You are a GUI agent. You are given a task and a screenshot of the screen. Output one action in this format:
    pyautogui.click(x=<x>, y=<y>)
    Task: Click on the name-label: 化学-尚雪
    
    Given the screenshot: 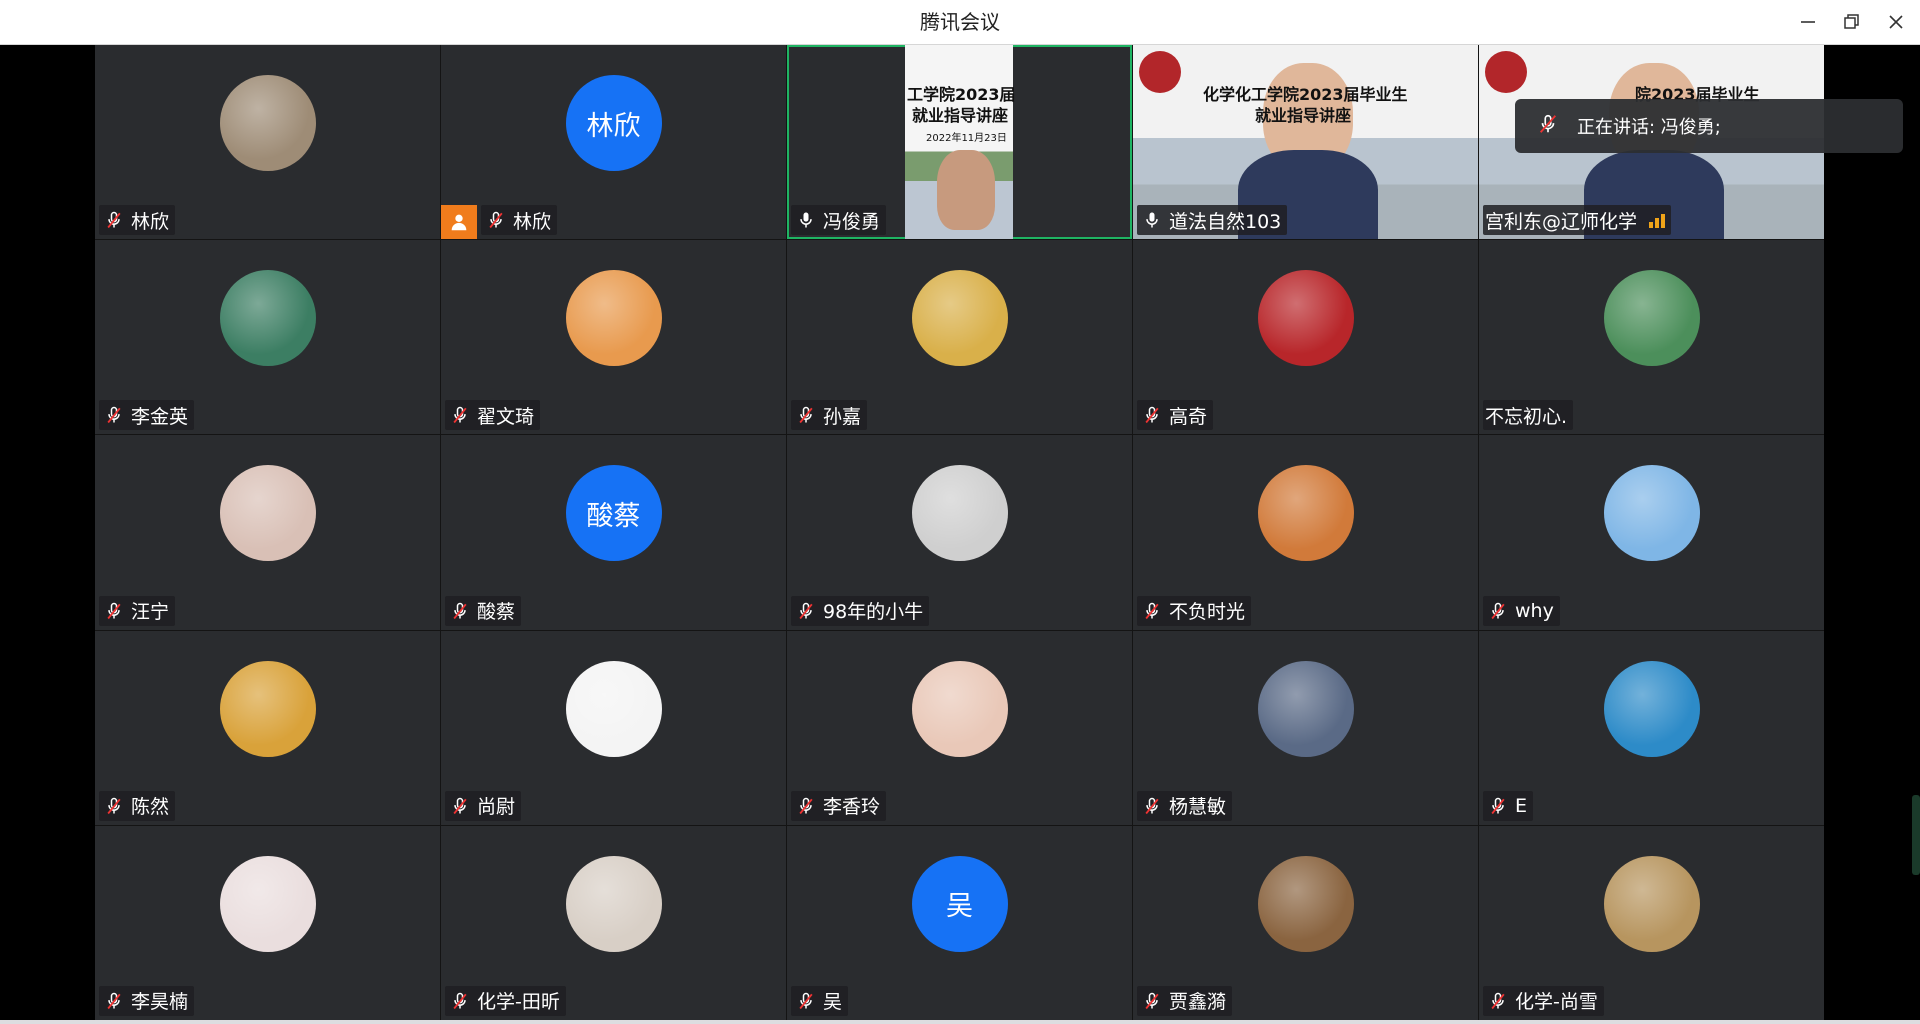 What is the action you would take?
    pyautogui.click(x=1543, y=1000)
    